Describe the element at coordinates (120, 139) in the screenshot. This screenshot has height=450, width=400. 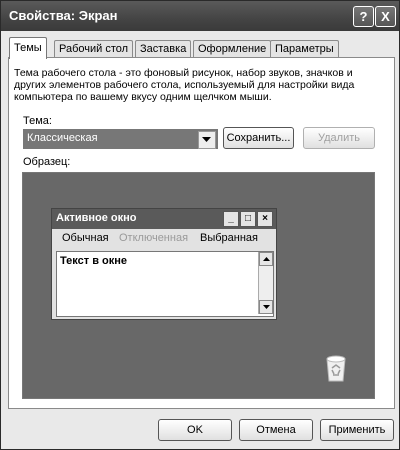
I see `theme-select: Классическая` at that location.